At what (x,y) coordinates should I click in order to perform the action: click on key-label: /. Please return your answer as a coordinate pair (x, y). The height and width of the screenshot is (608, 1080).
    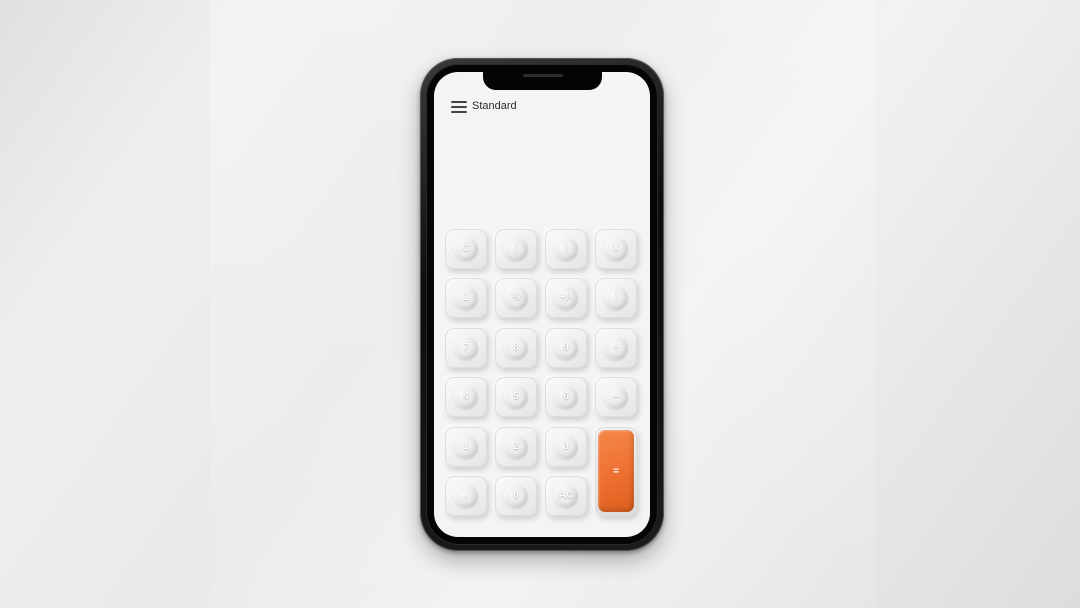
    Looking at the image, I should click on (616, 297).